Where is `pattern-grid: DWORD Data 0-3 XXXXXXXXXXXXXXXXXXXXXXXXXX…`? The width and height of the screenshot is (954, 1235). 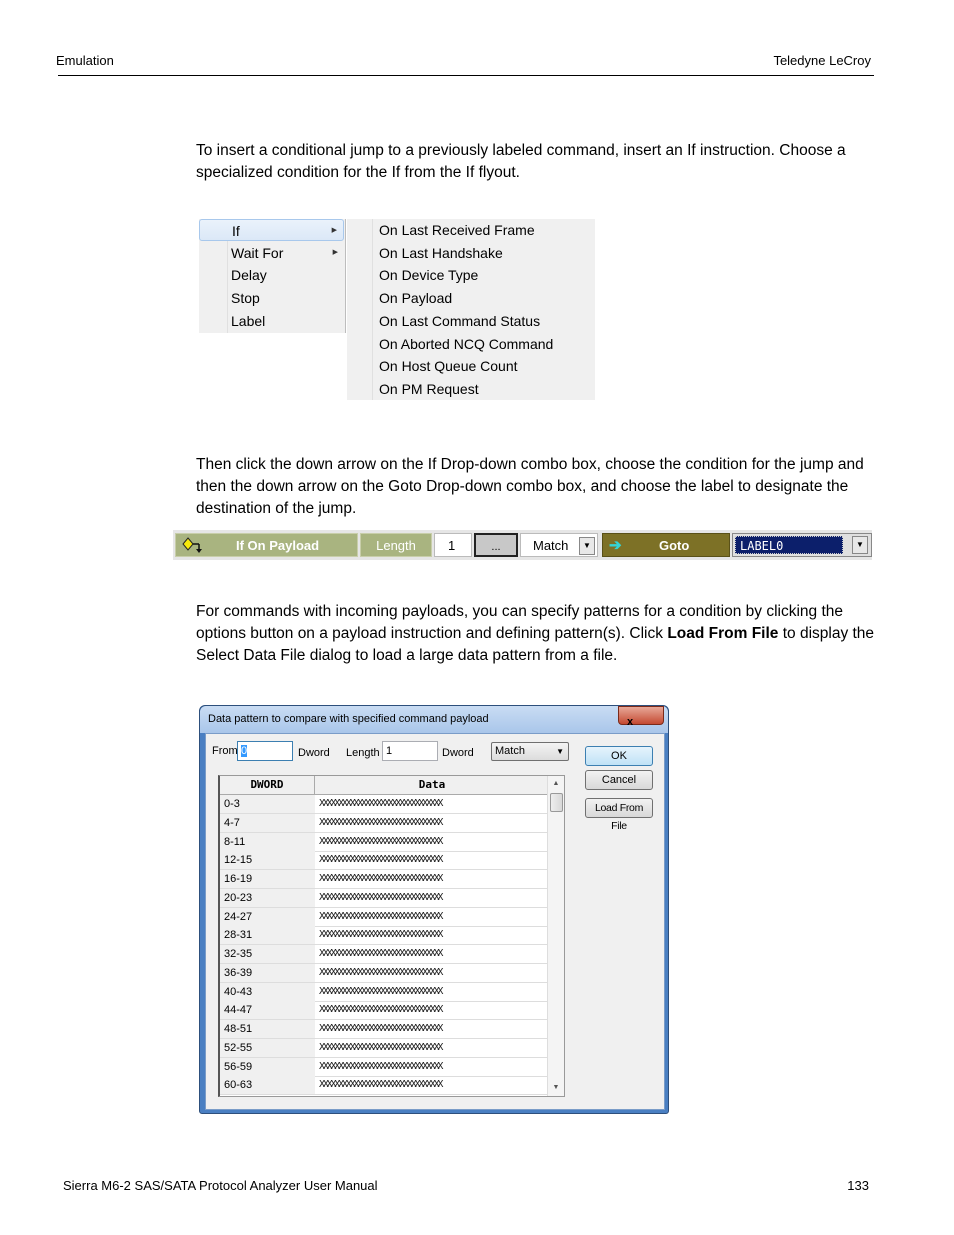 pattern-grid: DWORD Data 0-3 XXXXXXXXXXXXXXXXXXXXXXXXXX… is located at coordinates (391, 936).